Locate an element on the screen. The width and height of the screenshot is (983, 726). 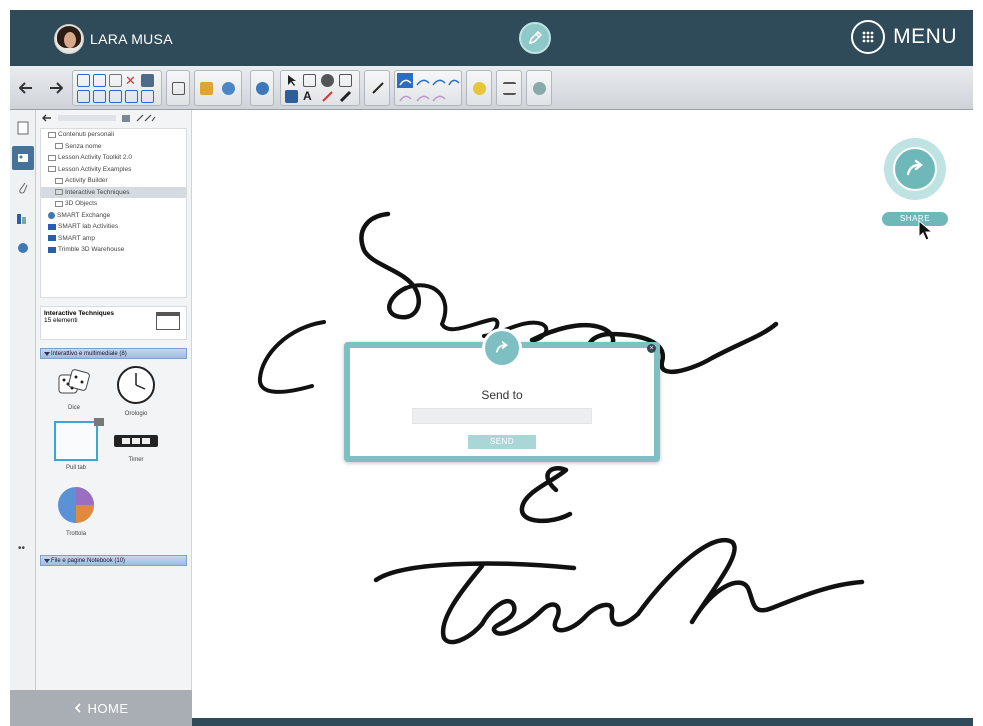
line-width-icon is located at coordinates (509, 88).